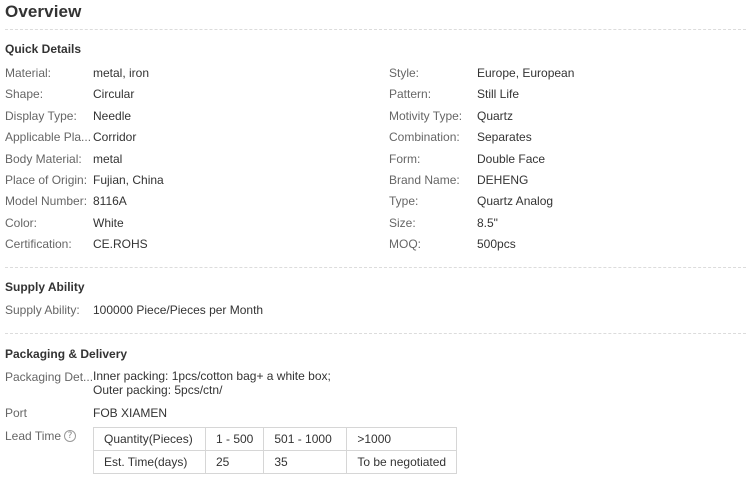 The height and width of the screenshot is (483, 755). What do you see at coordinates (503, 180) in the screenshot?
I see `detail-value: DEHENG` at bounding box center [503, 180].